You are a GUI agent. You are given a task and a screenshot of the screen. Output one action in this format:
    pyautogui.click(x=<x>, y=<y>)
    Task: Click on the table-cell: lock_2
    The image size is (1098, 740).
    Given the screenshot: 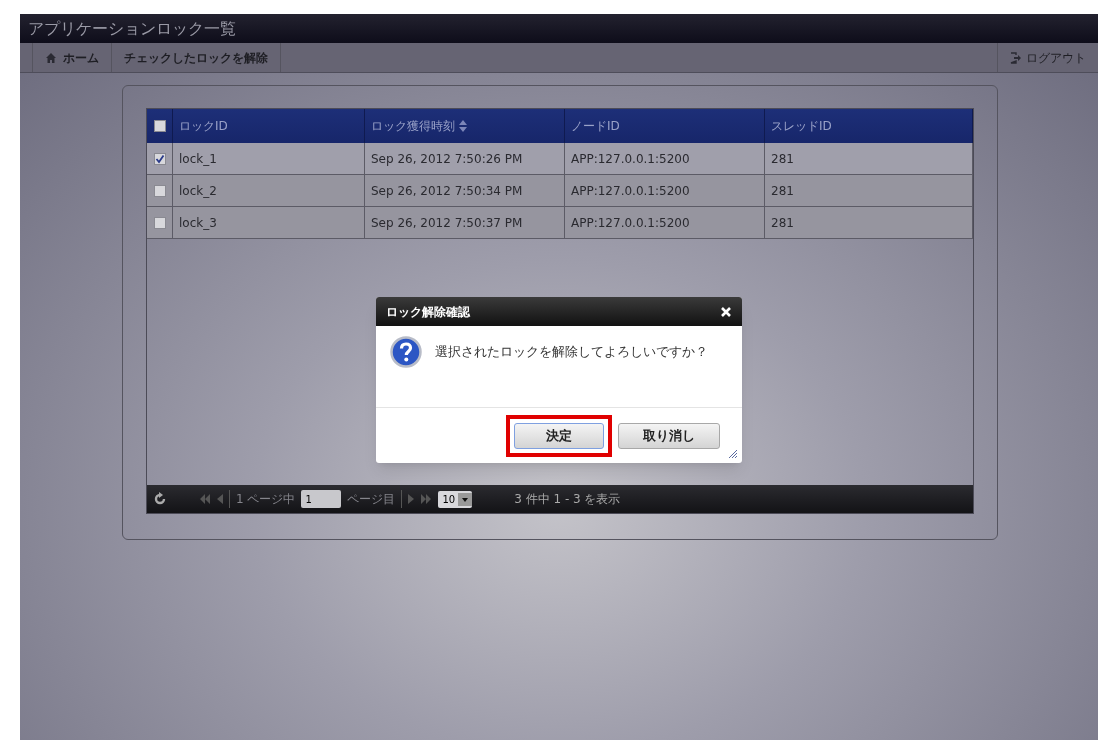 What is the action you would take?
    pyautogui.click(x=269, y=190)
    